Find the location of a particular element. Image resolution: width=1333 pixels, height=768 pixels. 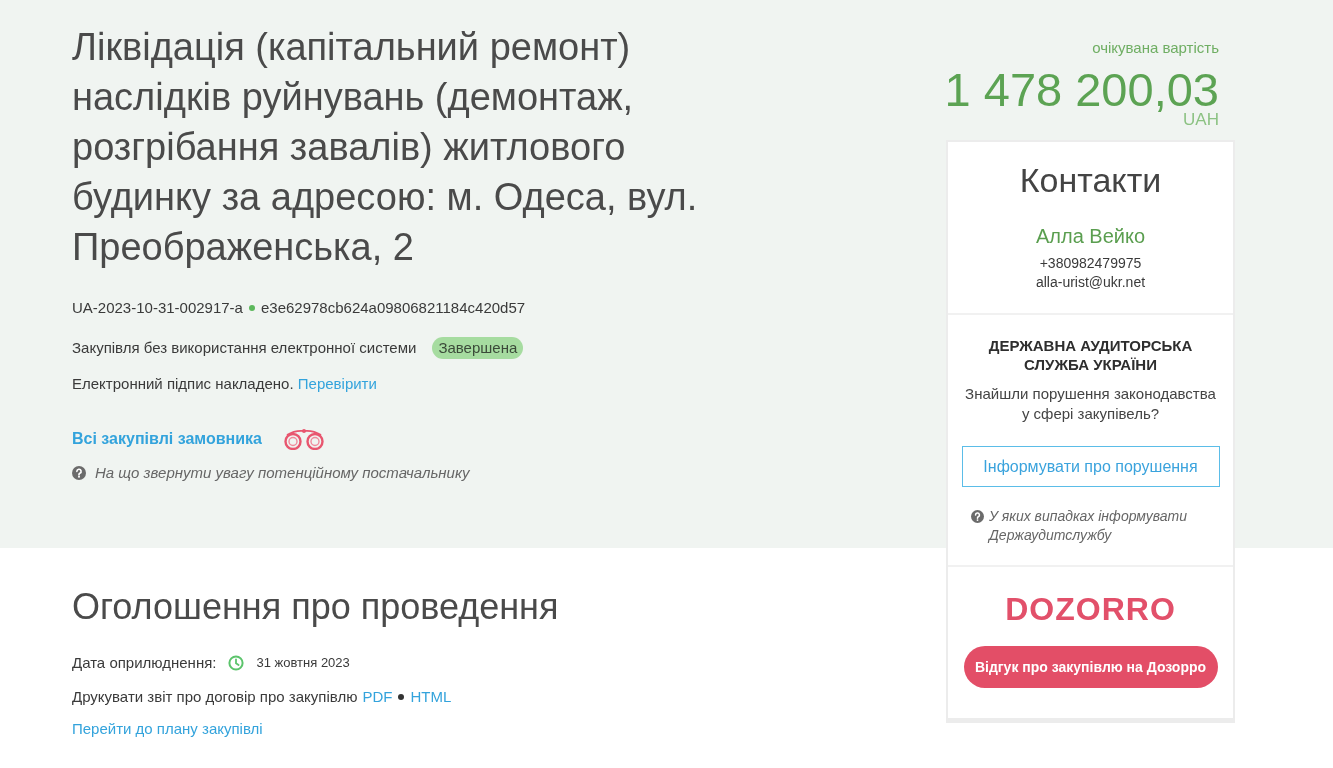

published-label: Дата оприлюднення: is located at coordinates (144, 663).